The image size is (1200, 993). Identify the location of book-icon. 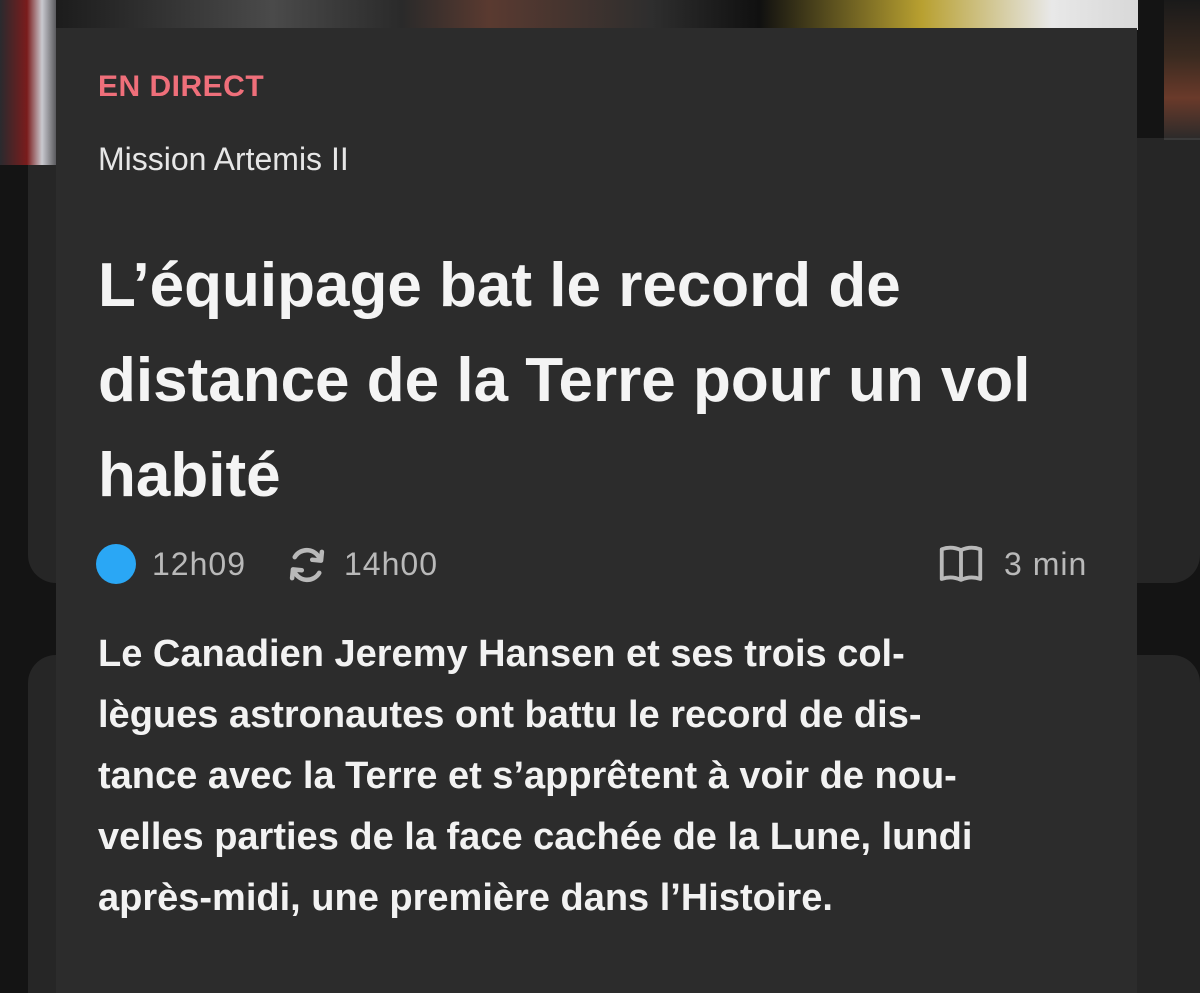
(961, 563).